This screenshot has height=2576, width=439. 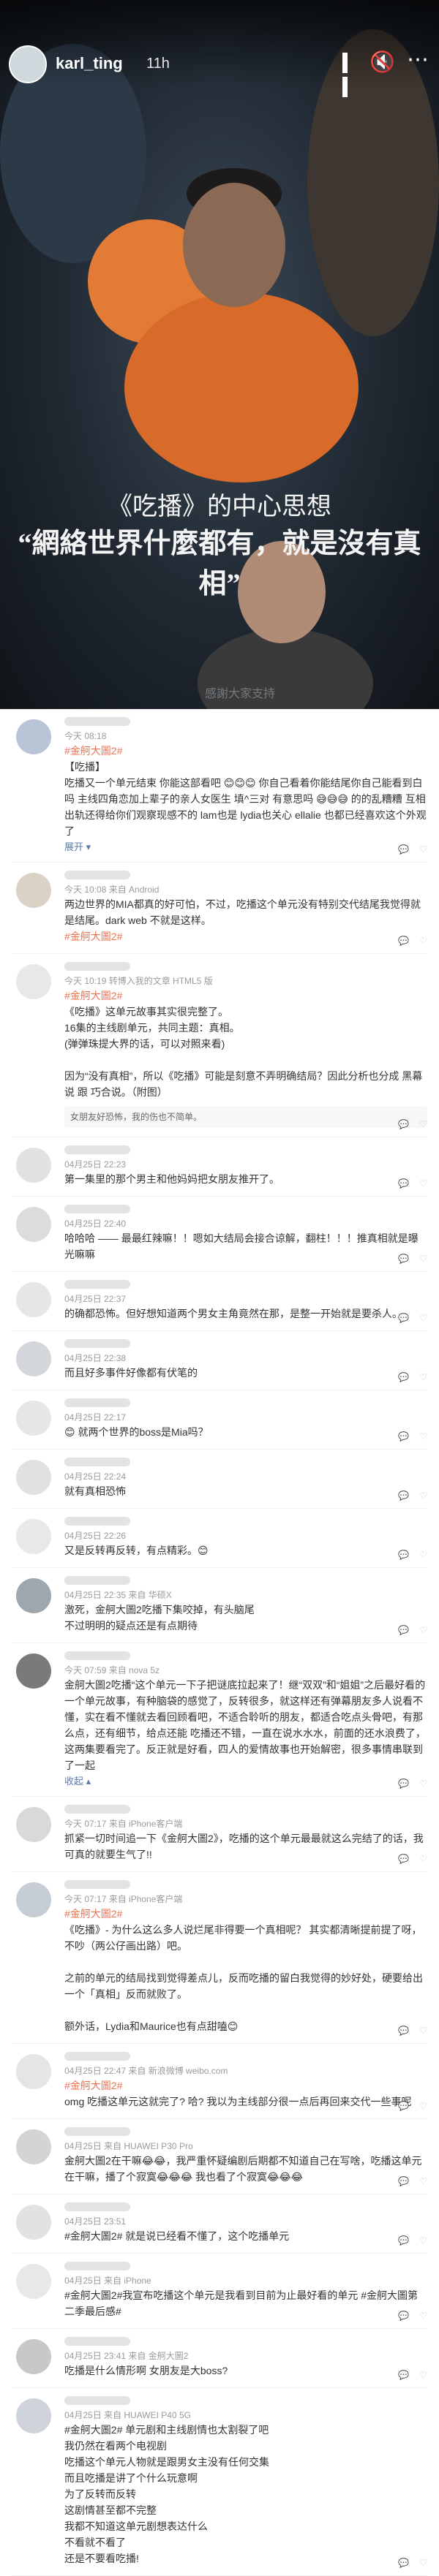 What do you see at coordinates (245, 1780) in the screenshot?
I see `expand-toggle: 收起 ▴` at bounding box center [245, 1780].